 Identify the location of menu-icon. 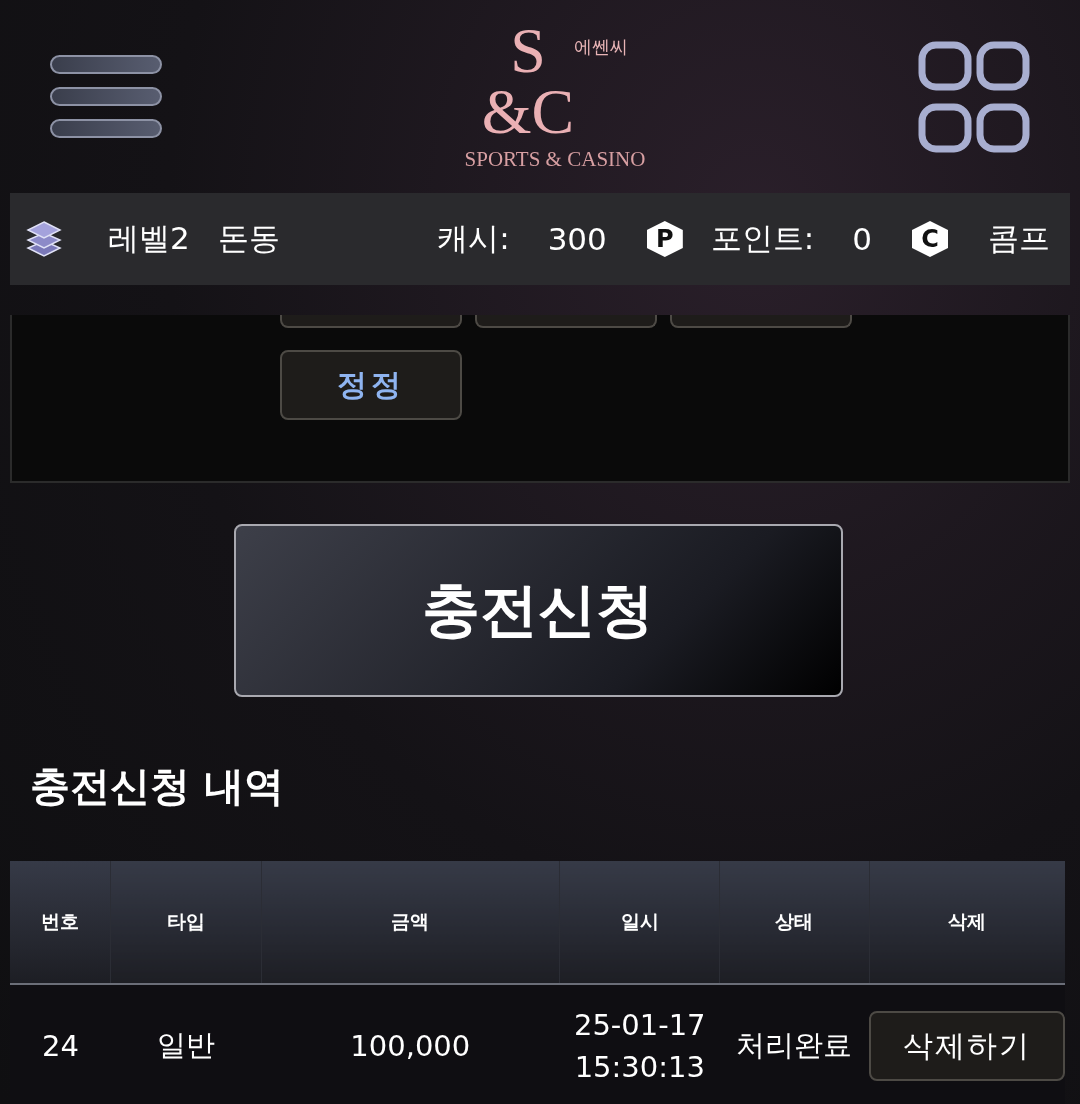
(106, 96).